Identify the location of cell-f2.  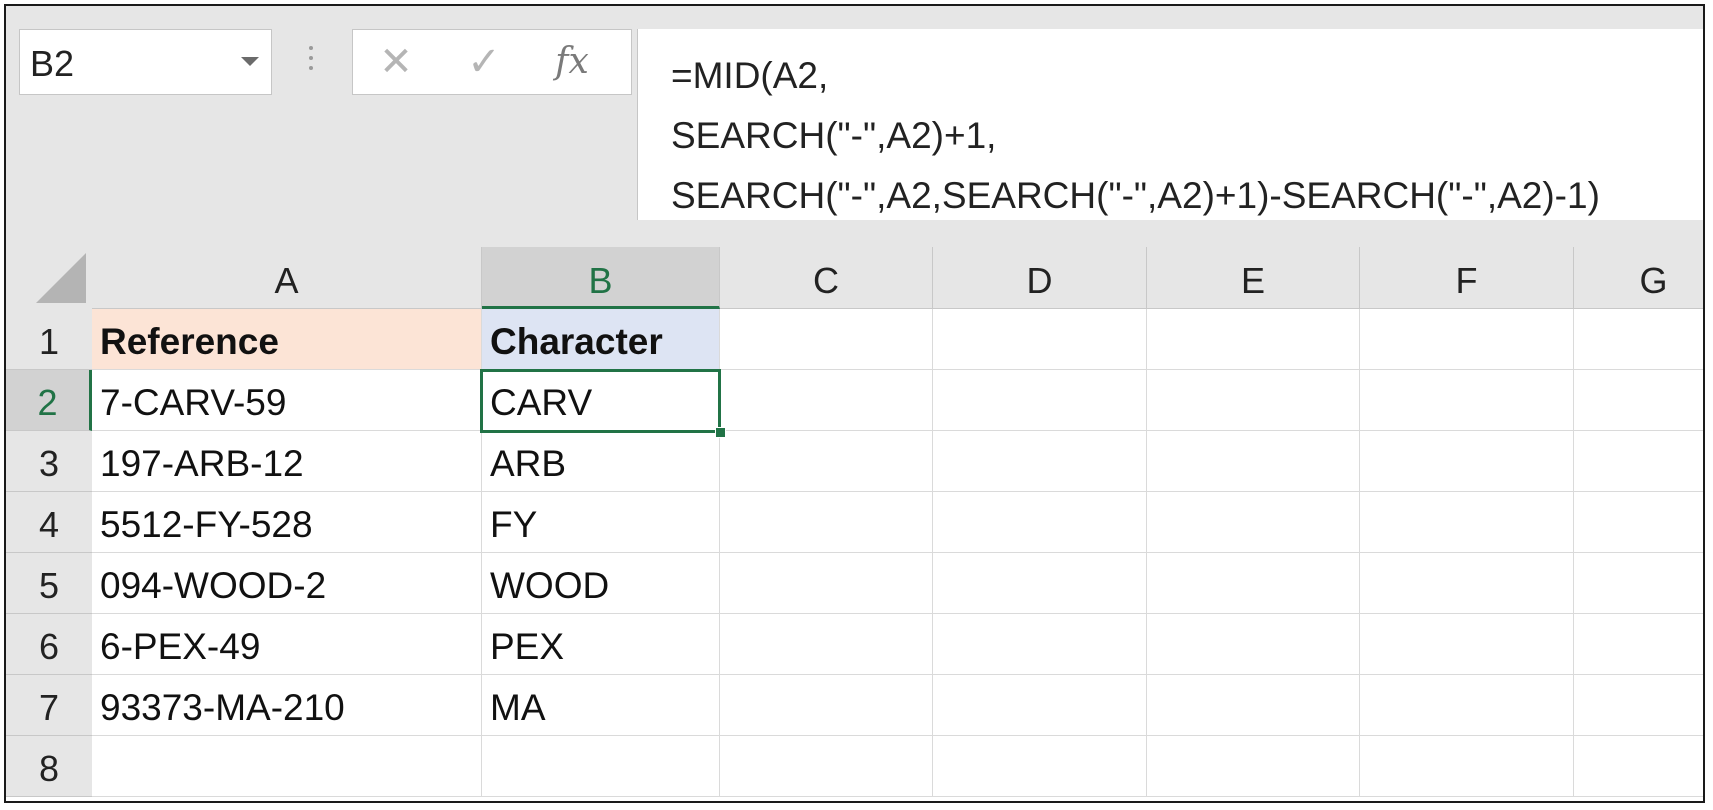
(1467, 400).